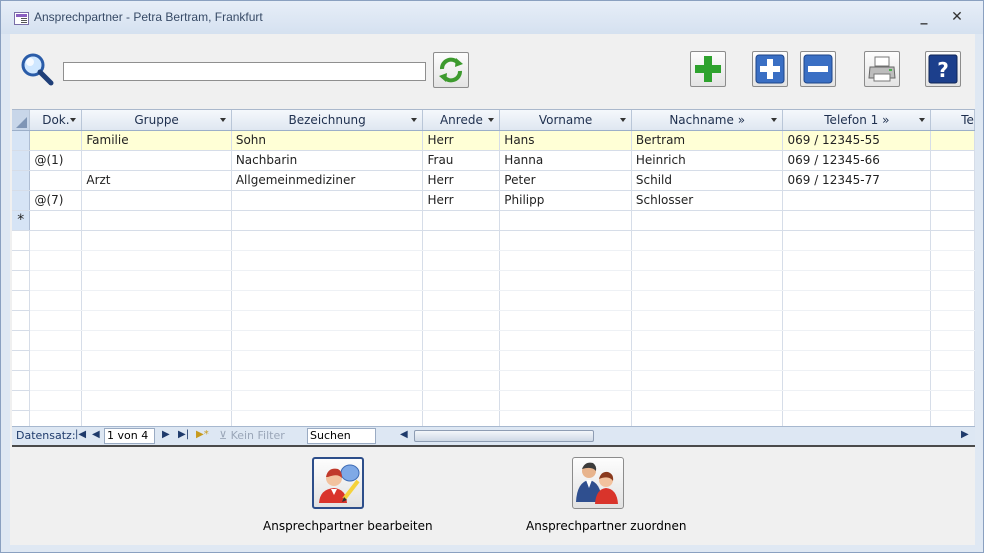 The image size is (984, 553). What do you see at coordinates (924, 17) in the screenshot?
I see `minimize-button: _` at bounding box center [924, 17].